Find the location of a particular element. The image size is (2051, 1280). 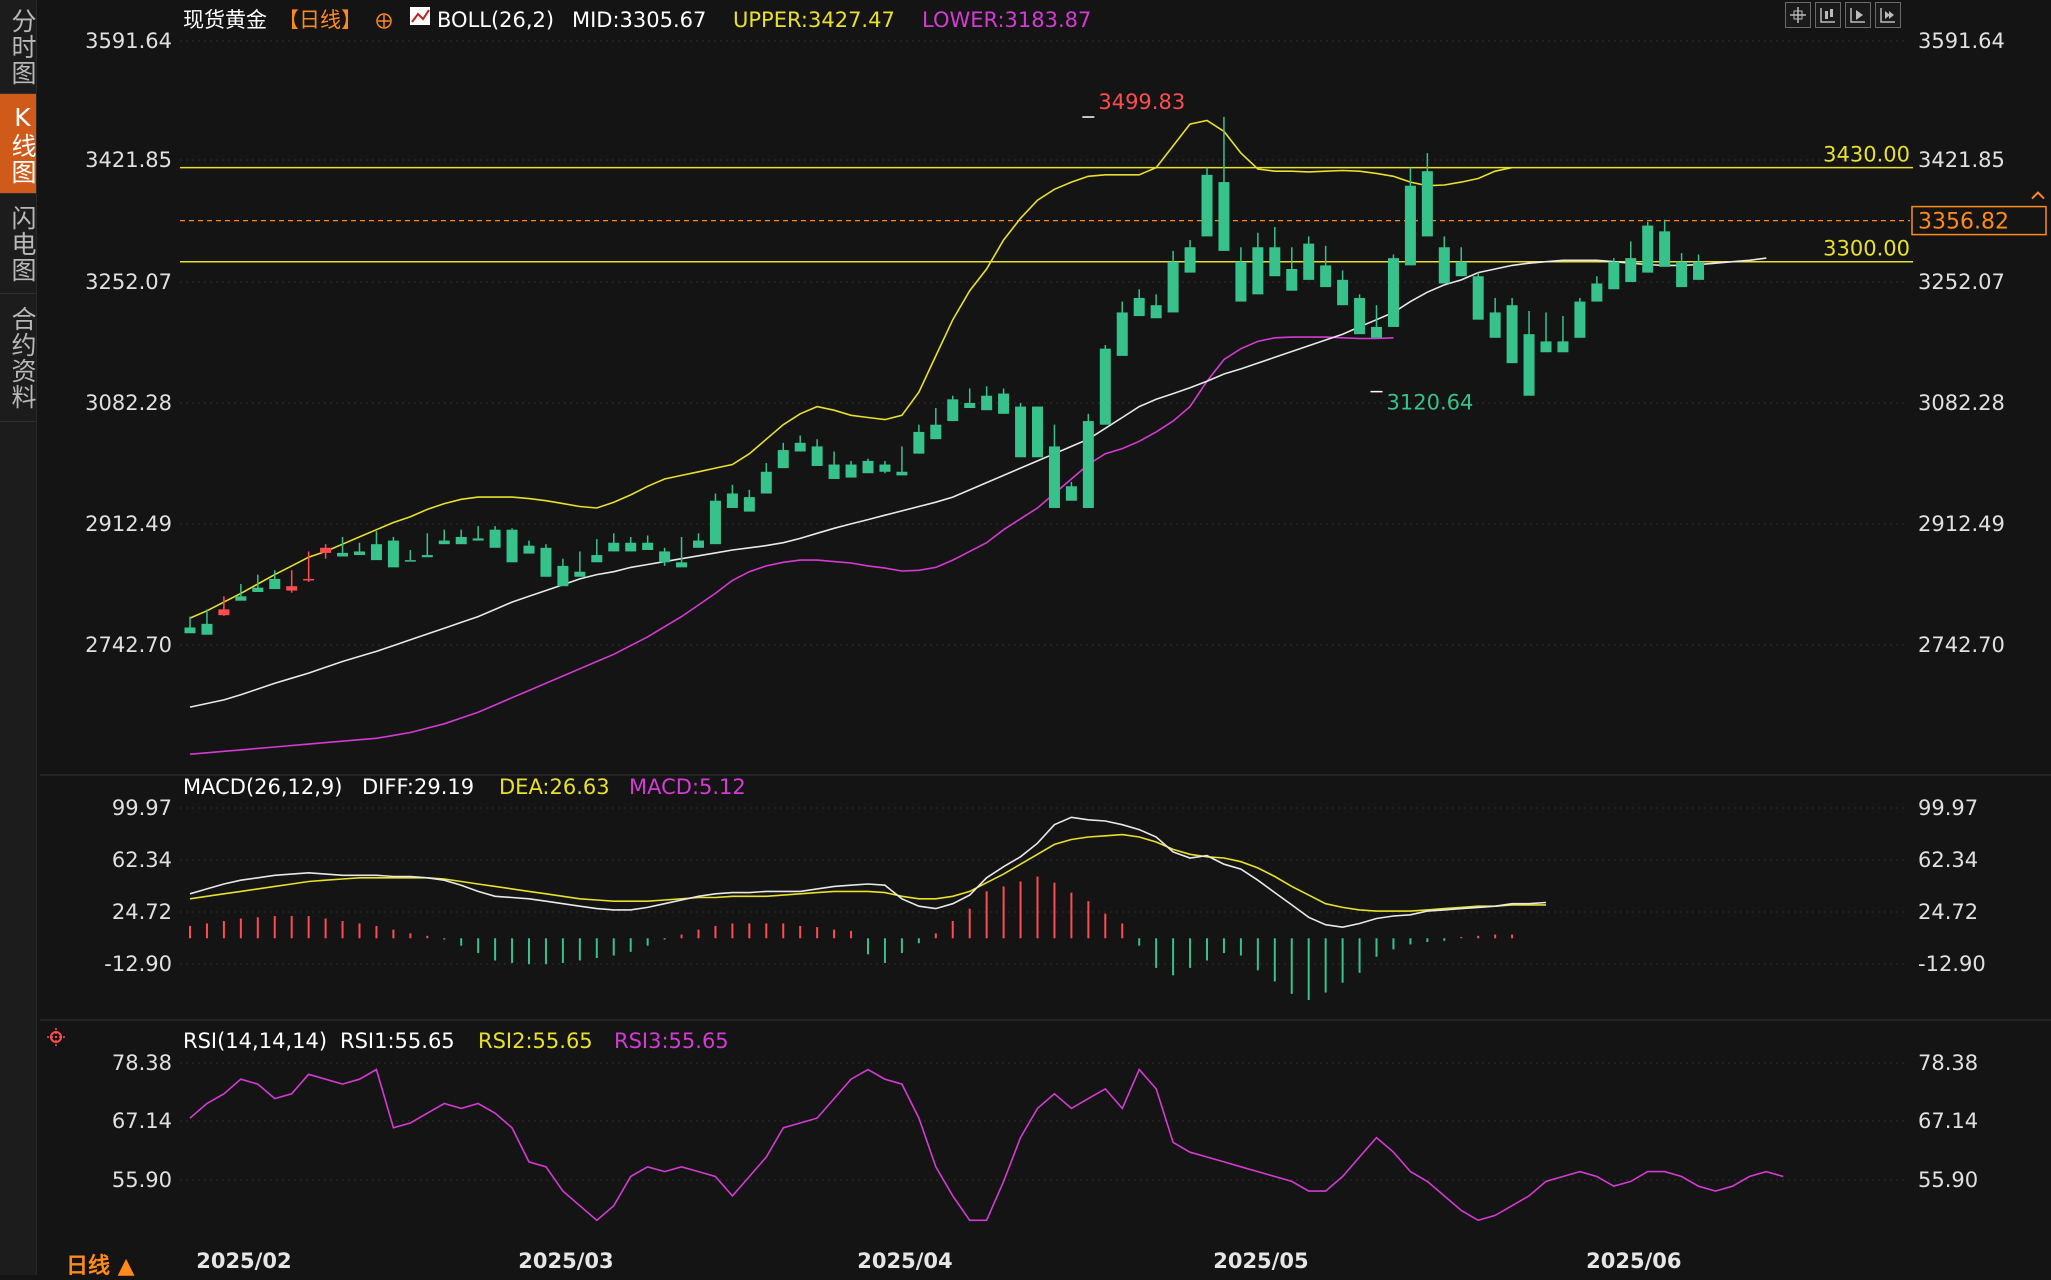

boll-mid-value: MID:3305.67 is located at coordinates (639, 20).